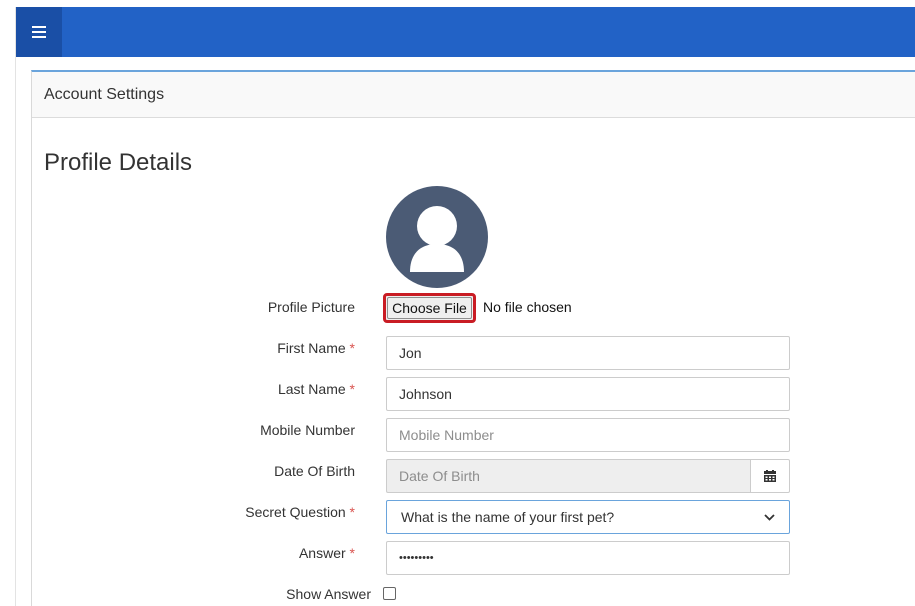 The width and height of the screenshot is (915, 606). I want to click on last-name-field: Johnson, so click(588, 394).